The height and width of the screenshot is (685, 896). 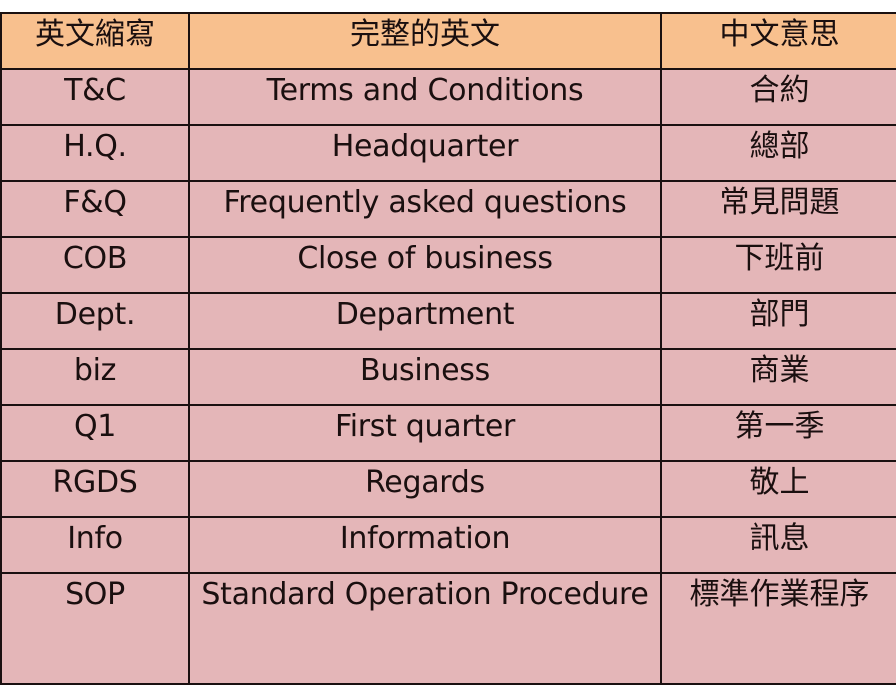 I want to click on chinese-meaning-cell: 總部, so click(x=778, y=153).